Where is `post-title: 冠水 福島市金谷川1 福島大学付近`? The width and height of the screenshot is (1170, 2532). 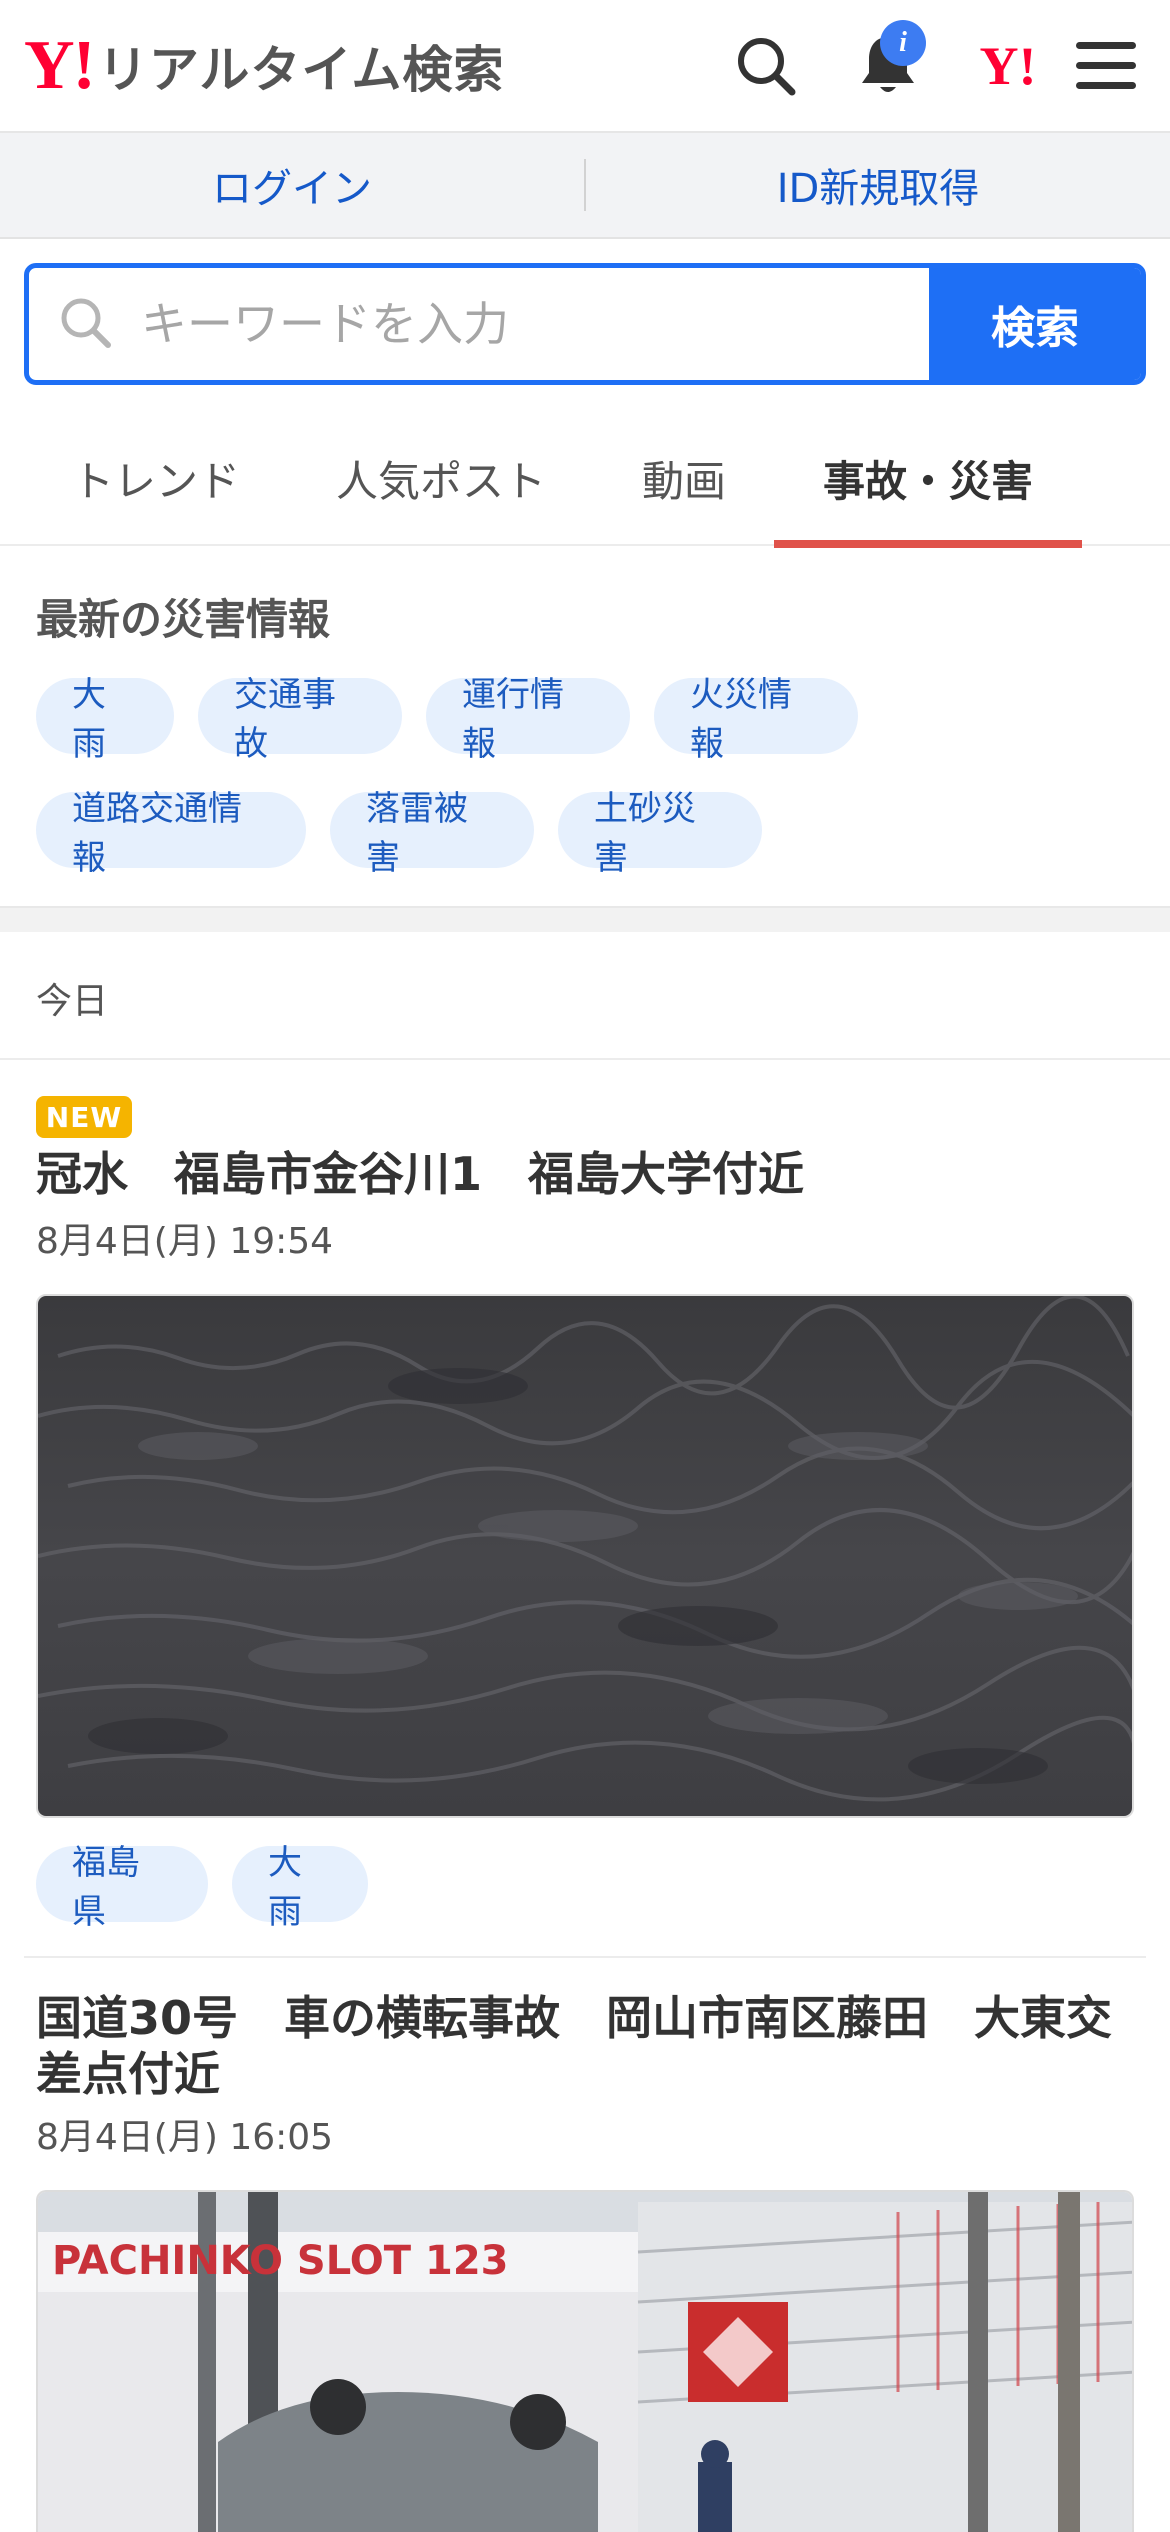 post-title: 冠水 福島市金谷川1 福島大学付近 is located at coordinates (586, 1174).